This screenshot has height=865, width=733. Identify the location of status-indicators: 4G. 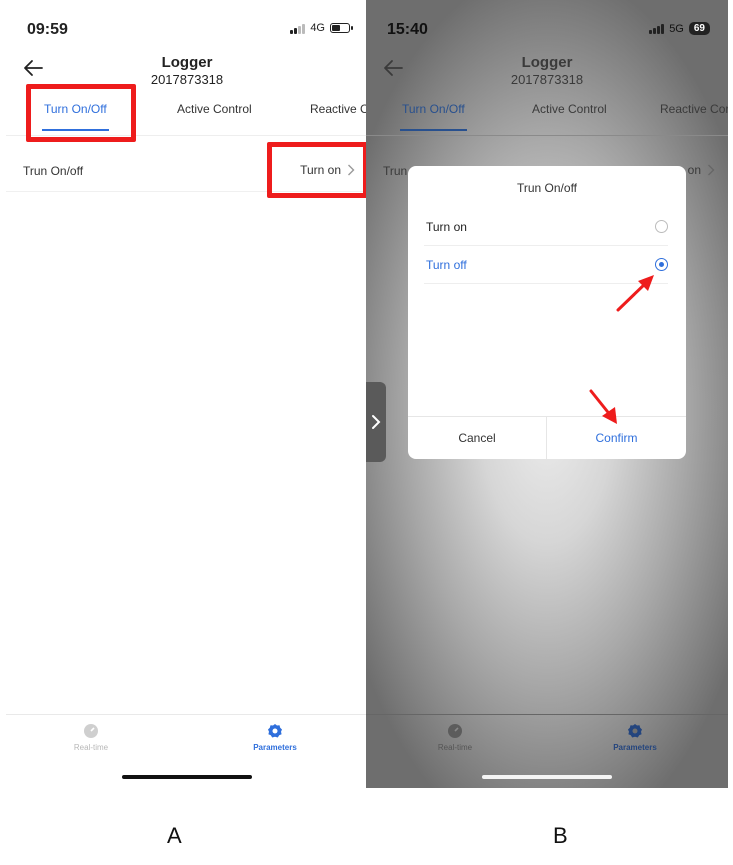
(321, 28).